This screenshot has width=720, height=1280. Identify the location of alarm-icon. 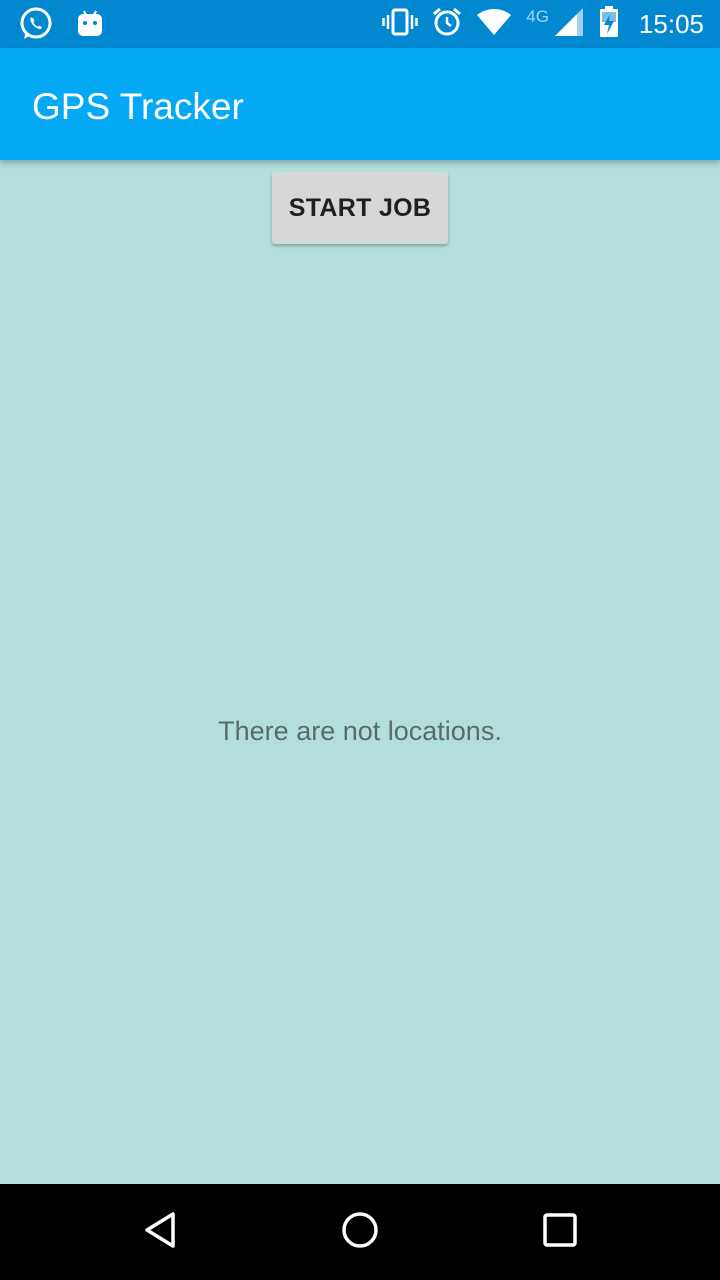
(447, 24).